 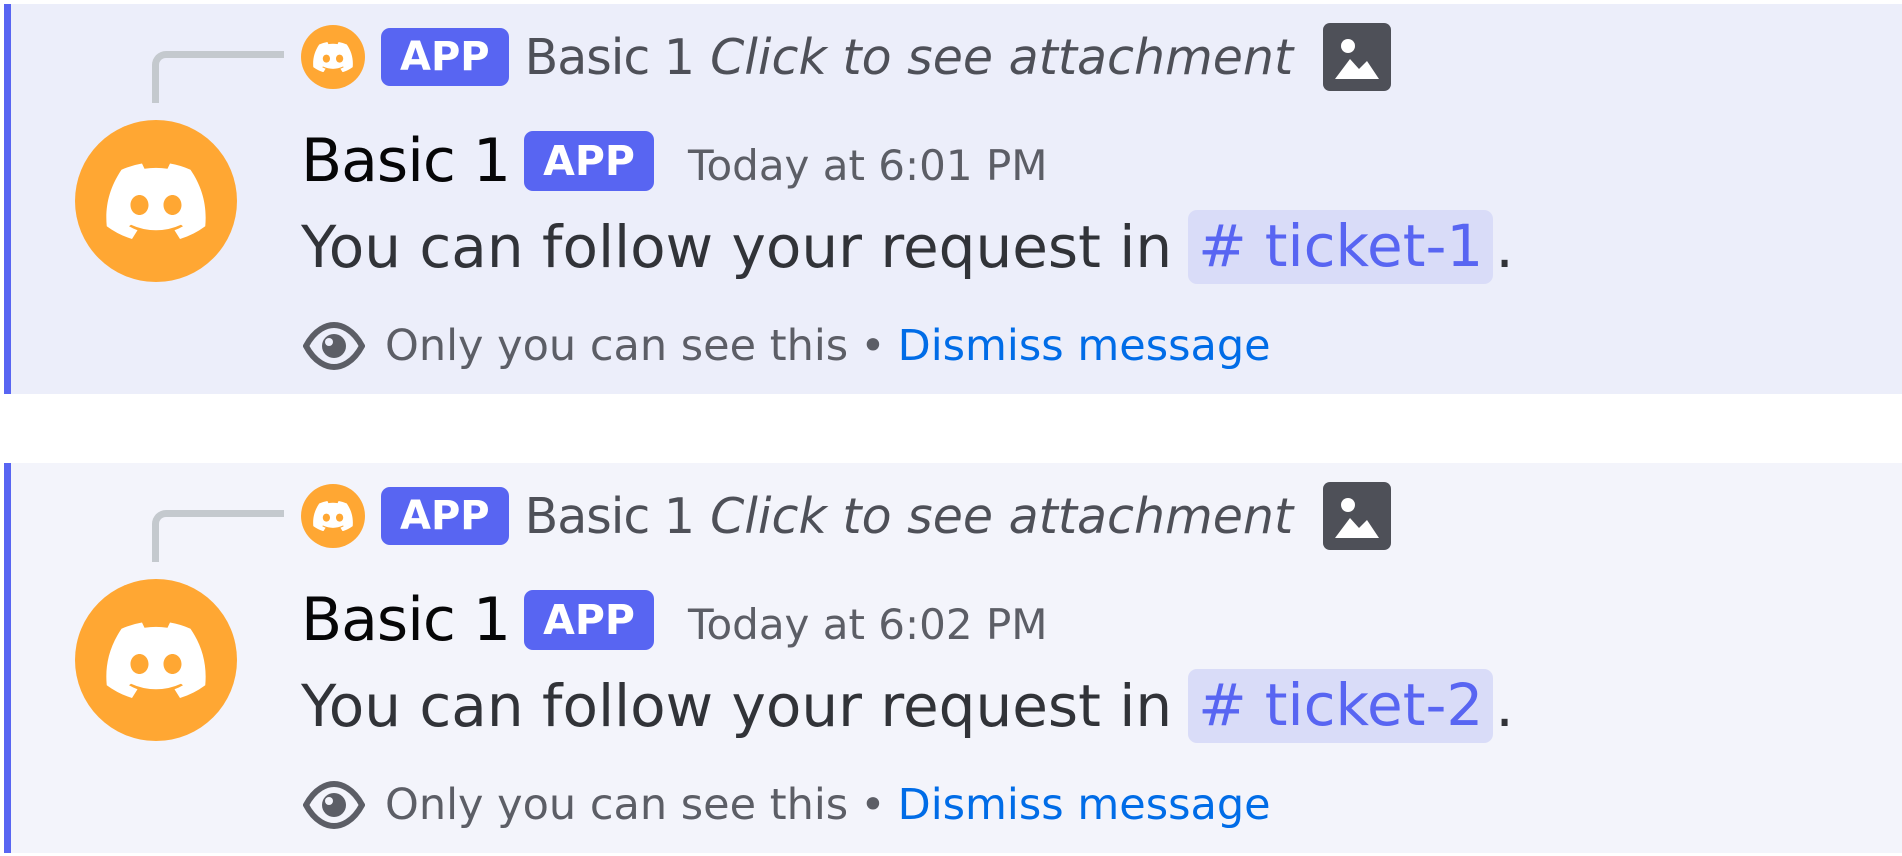 I want to click on message-header: Basic 1 APP Today at 6:01 PM, so click(x=674, y=161).